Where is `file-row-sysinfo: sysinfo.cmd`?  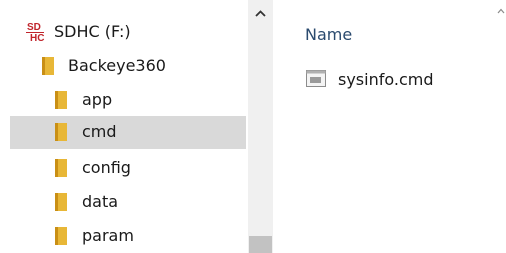 file-row-sysinfo: sysinfo.cmd is located at coordinates (398, 81).